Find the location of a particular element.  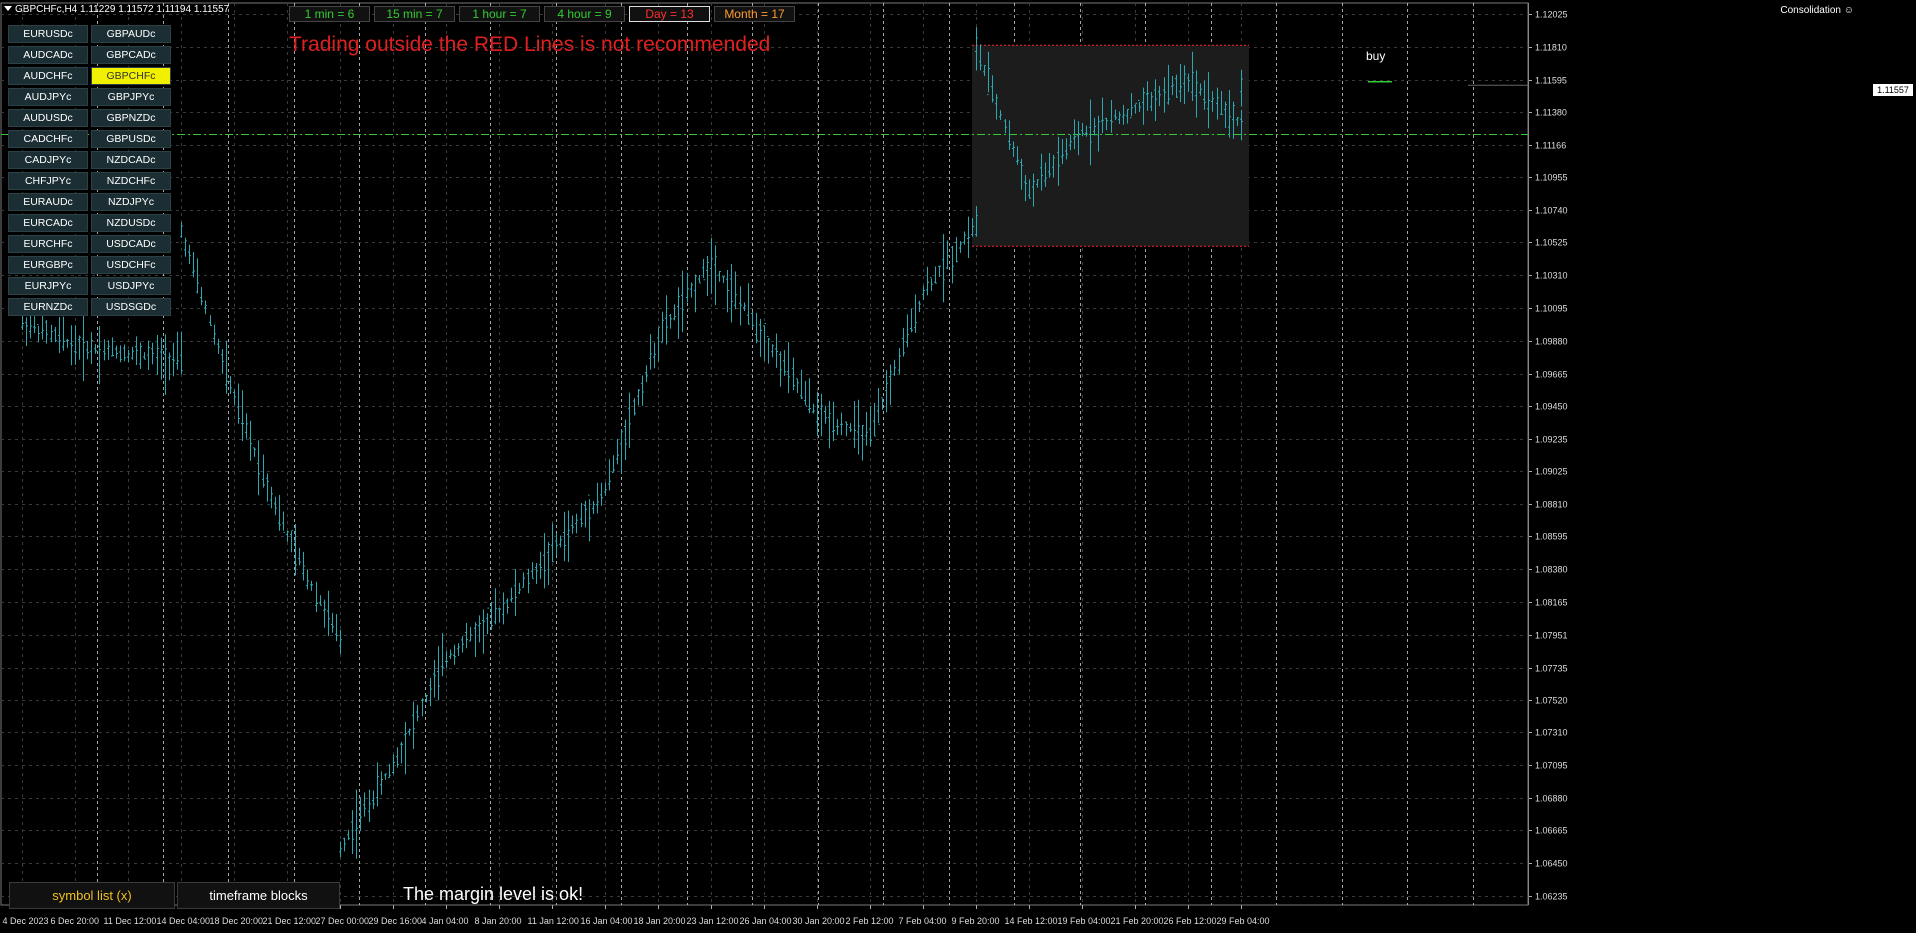

symbol-button-eurchfc: EURCHFc is located at coordinates (48, 244).